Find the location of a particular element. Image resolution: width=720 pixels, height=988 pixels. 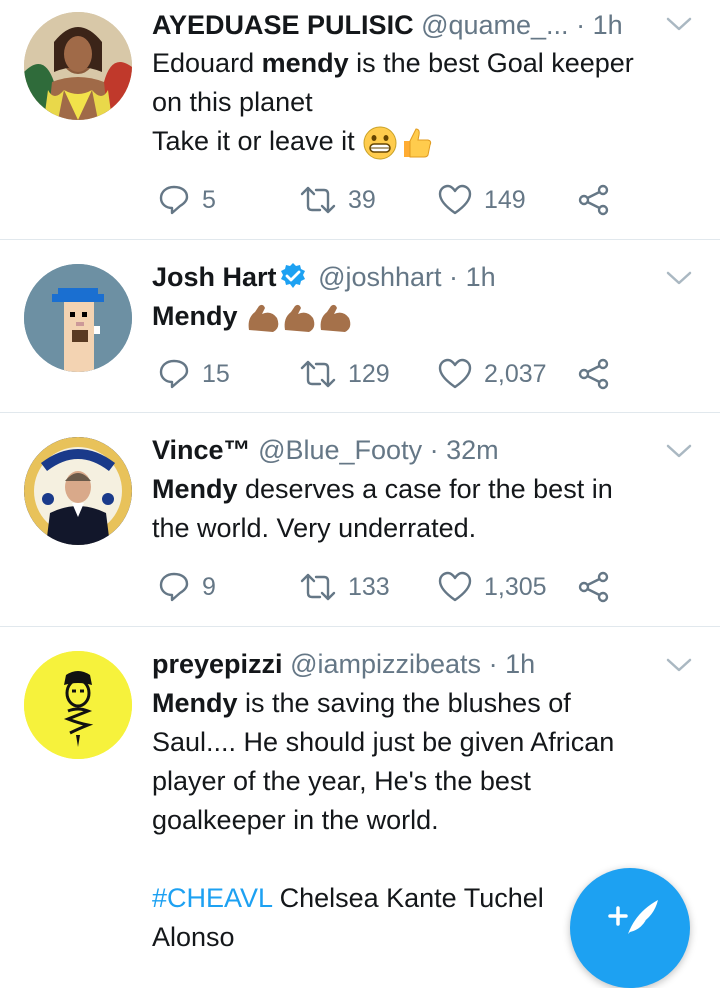

author-name: AYEDUASE PULISIC is located at coordinates (283, 25).